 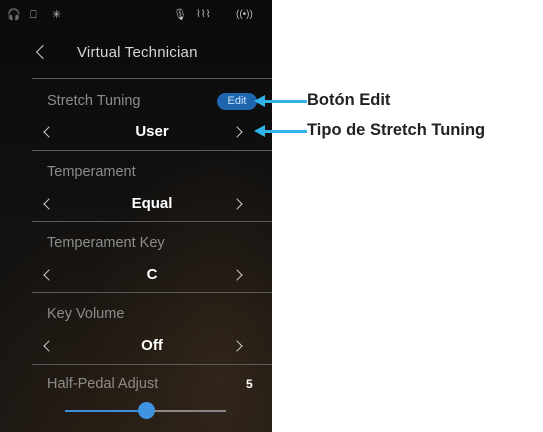 I want to click on stretch-tuning-value: User, so click(x=152, y=131).